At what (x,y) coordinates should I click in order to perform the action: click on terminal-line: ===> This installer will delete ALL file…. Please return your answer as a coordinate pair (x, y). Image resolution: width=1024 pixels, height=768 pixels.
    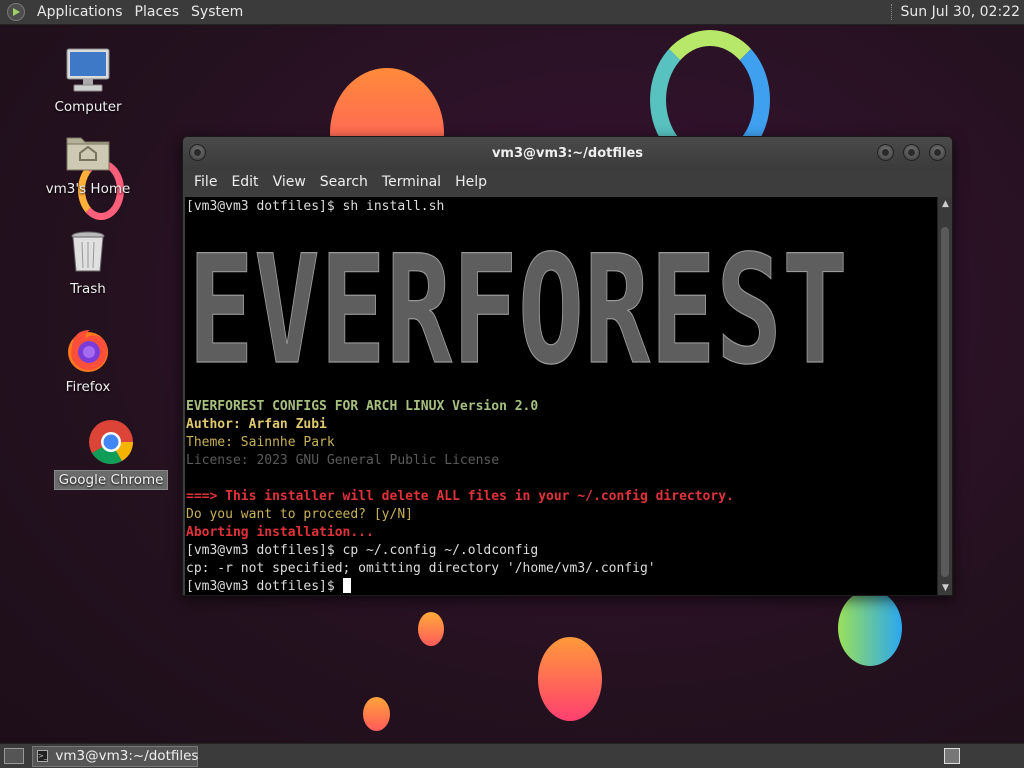
    Looking at the image, I should click on (460, 496).